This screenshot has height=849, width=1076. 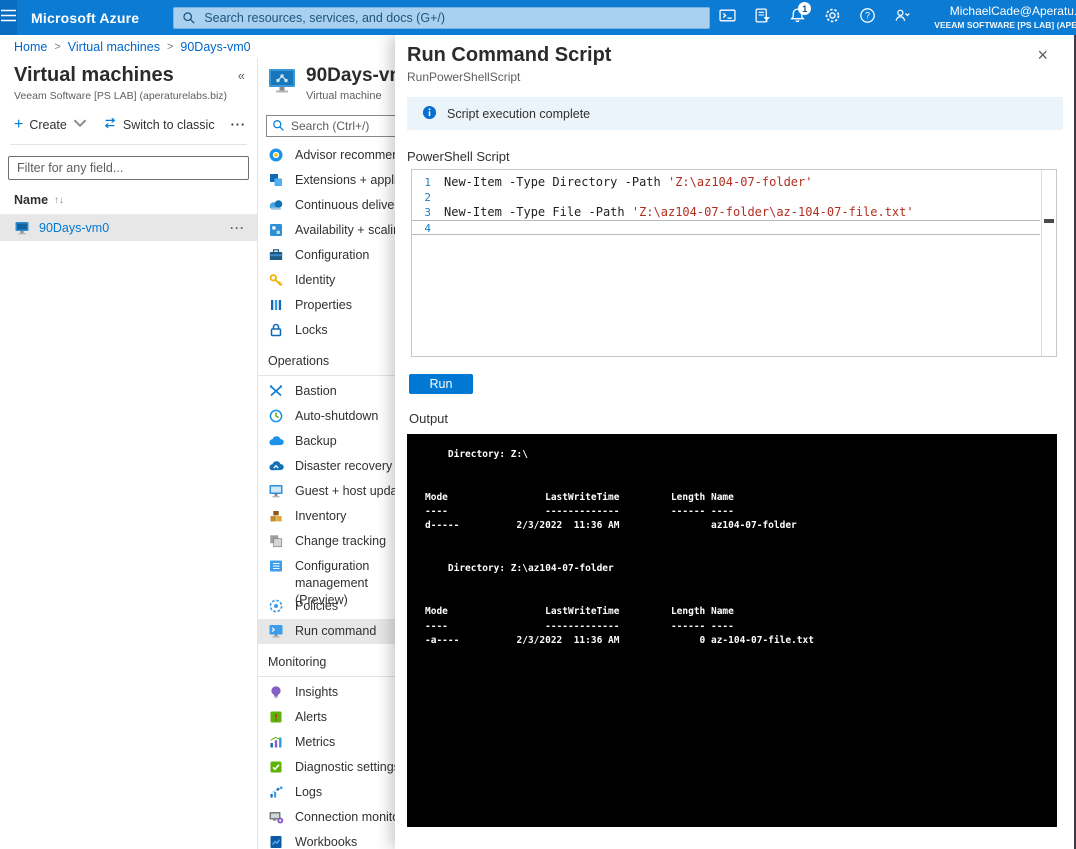 I want to click on sidebar-item-identity: Identity, so click(x=326, y=280).